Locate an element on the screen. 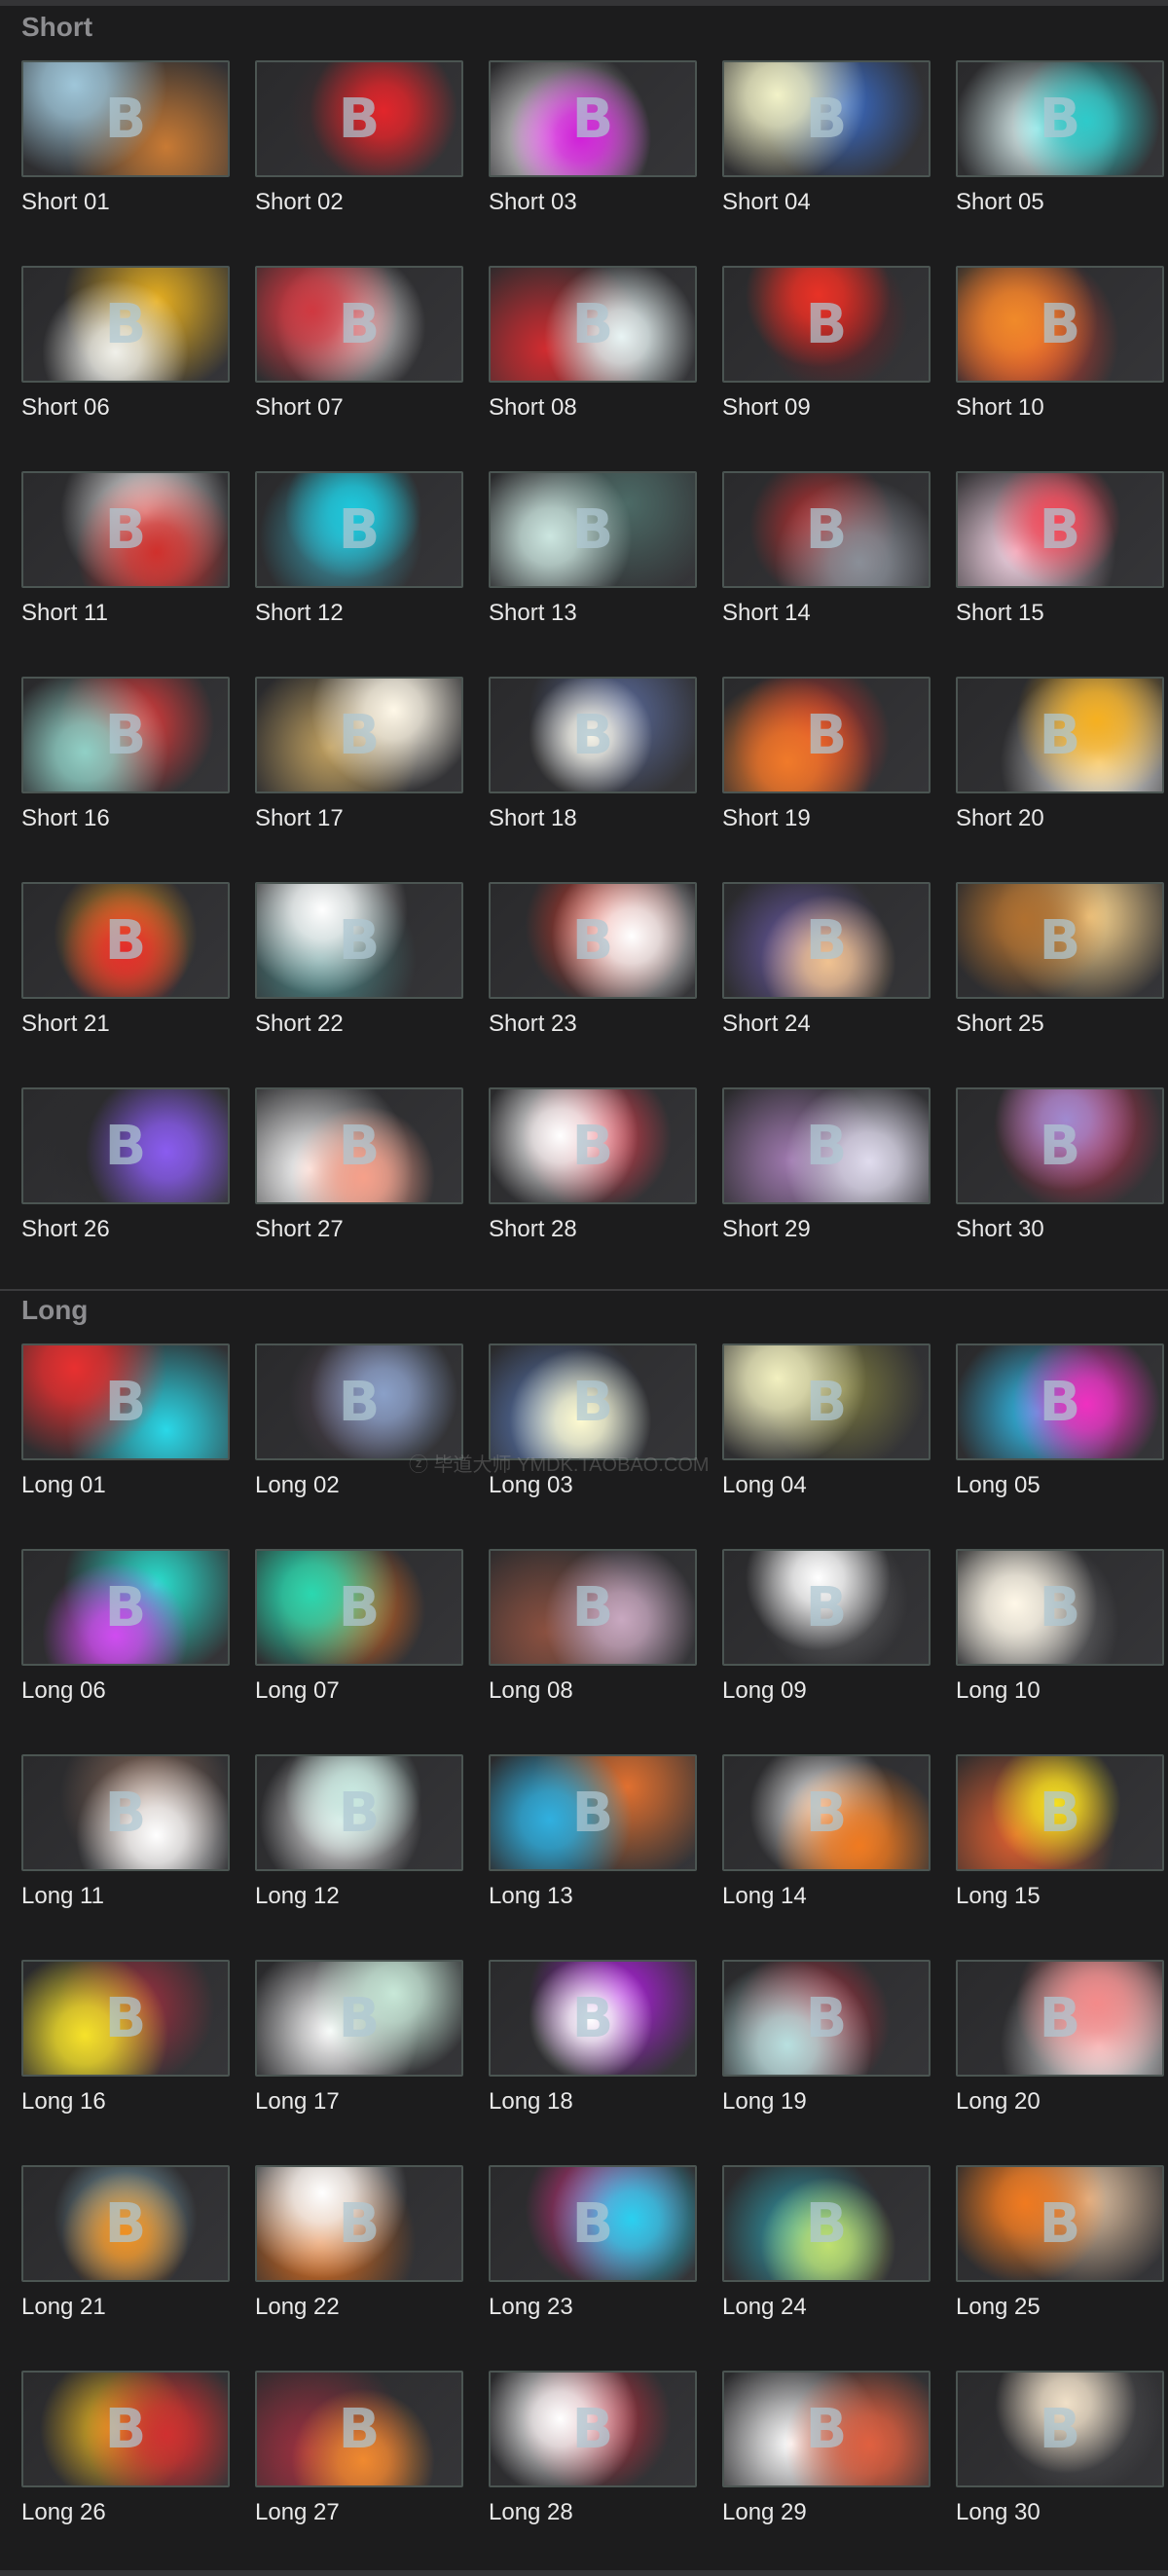 This screenshot has width=1168, height=2576. thumbnail-item: B Long 04 is located at coordinates (827, 1431).